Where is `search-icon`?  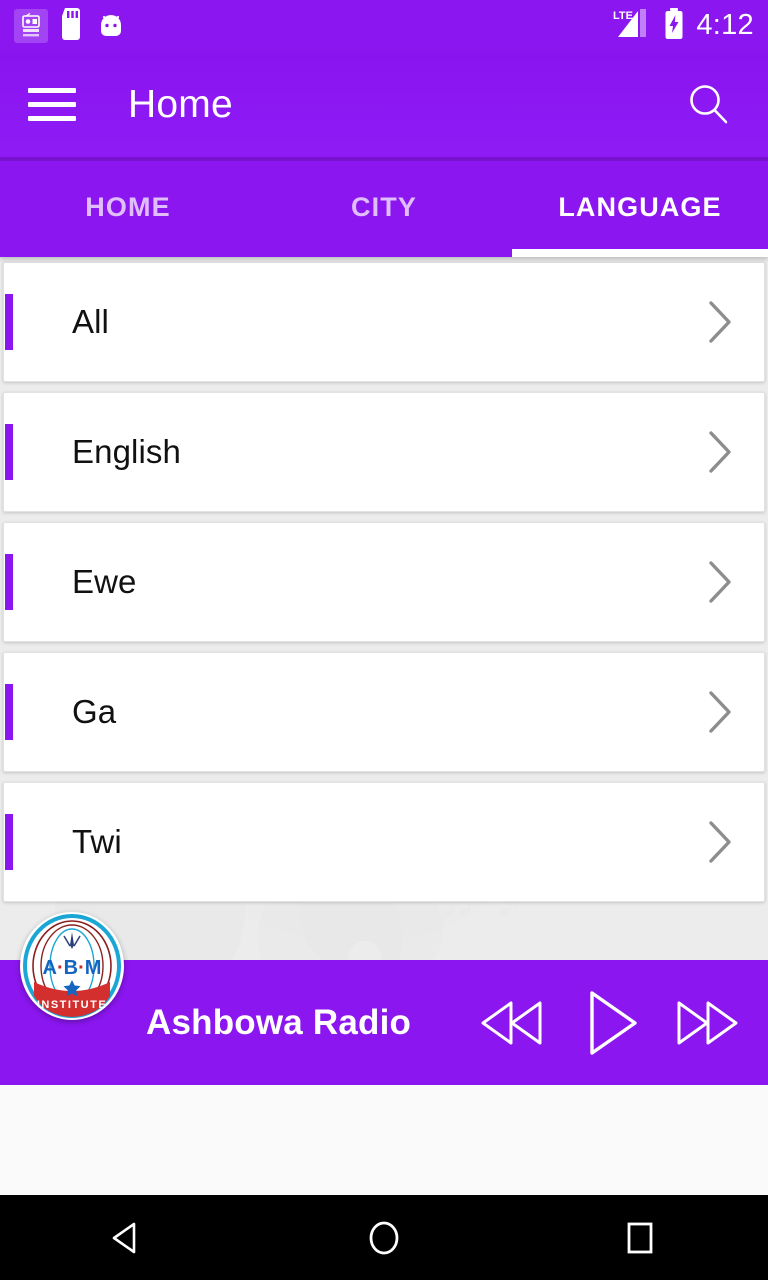
search-icon is located at coordinates (709, 105).